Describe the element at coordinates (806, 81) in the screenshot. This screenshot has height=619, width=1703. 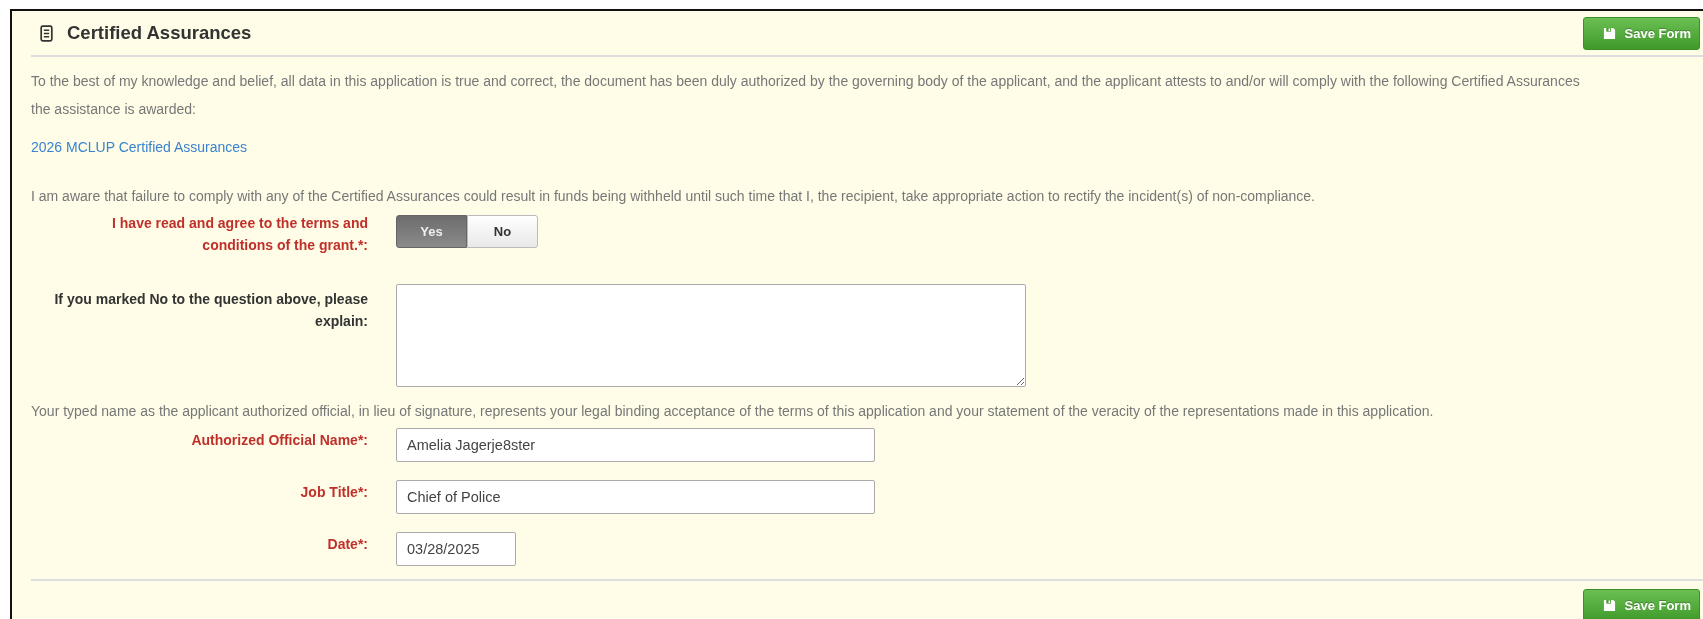
I see `intro-text: To the best of my knowledge and belief, all data in this application is true and correct, the document has been duly authorized by the governing body of the applicant, and the applicant attests to and/or will comply with the following Certified Assurances` at that location.